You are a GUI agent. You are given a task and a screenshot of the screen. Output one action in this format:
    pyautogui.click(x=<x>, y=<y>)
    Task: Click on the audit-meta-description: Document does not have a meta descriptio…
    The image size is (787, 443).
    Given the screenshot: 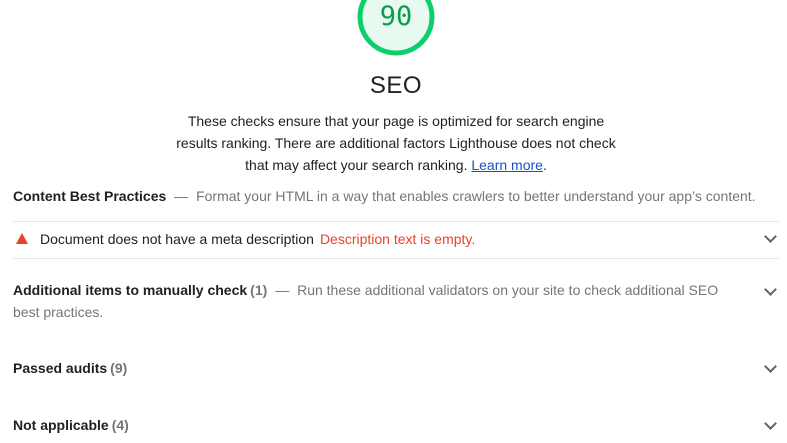 What is the action you would take?
    pyautogui.click(x=396, y=240)
    